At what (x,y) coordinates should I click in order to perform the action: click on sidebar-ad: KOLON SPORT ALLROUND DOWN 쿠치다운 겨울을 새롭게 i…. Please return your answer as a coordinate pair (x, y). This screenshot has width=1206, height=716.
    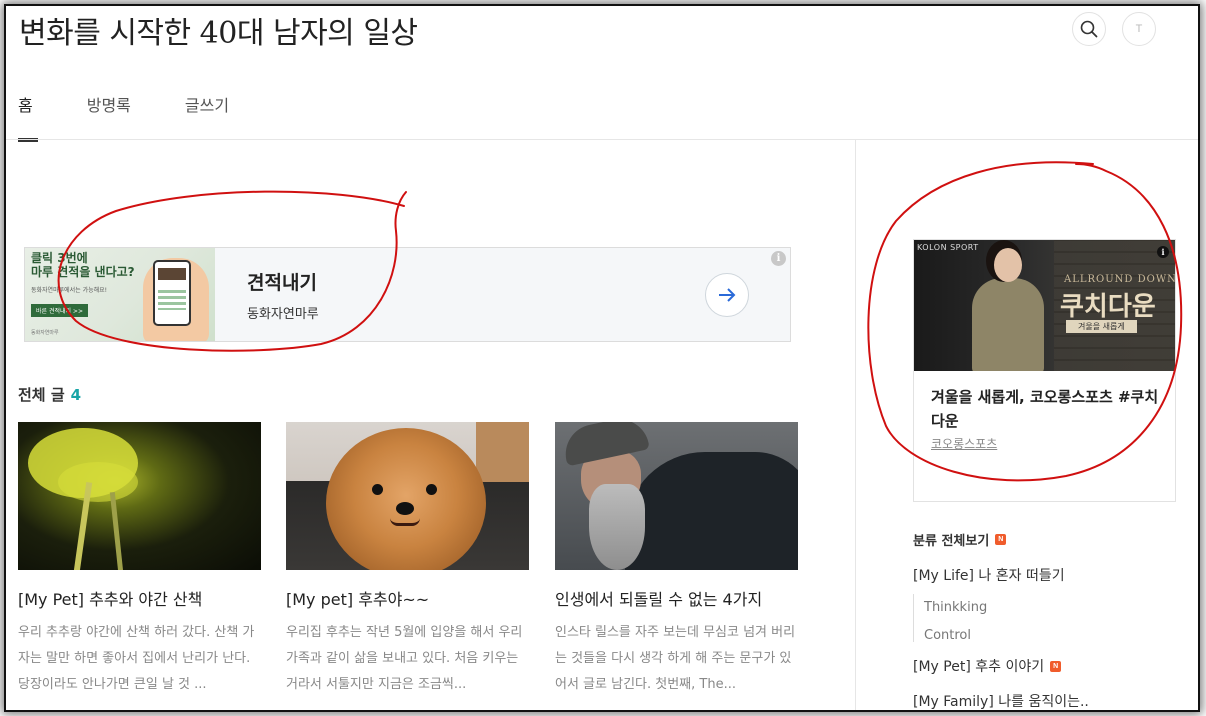
    Looking at the image, I should click on (1044, 370).